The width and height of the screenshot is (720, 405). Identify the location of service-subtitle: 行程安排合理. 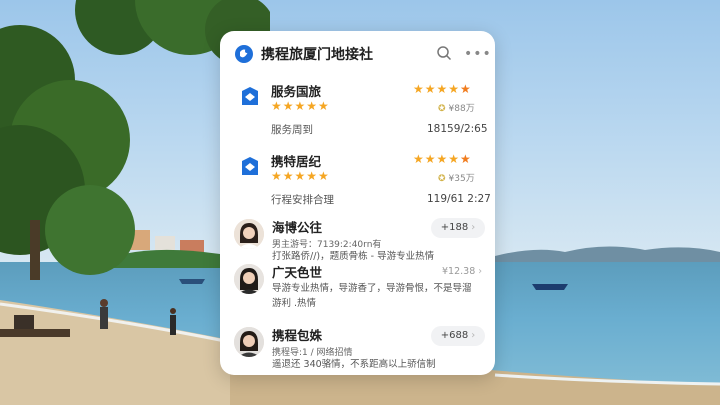
(302, 200).